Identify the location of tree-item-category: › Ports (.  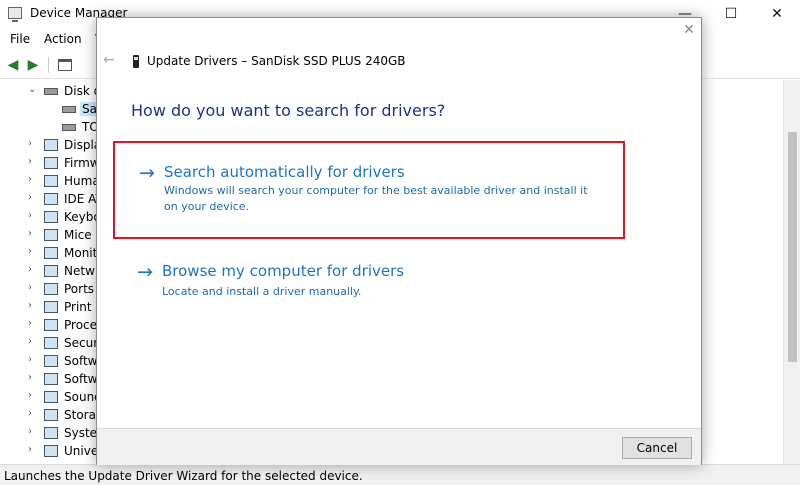
(50, 289).